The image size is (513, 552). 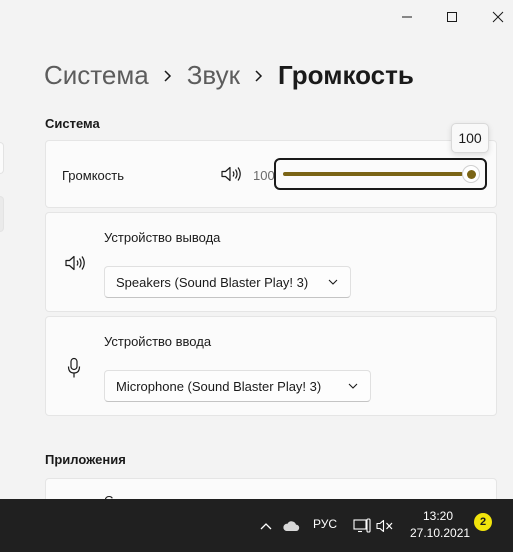 What do you see at coordinates (96, 75) in the screenshot?
I see `breadcrumb-item-system: Система` at bounding box center [96, 75].